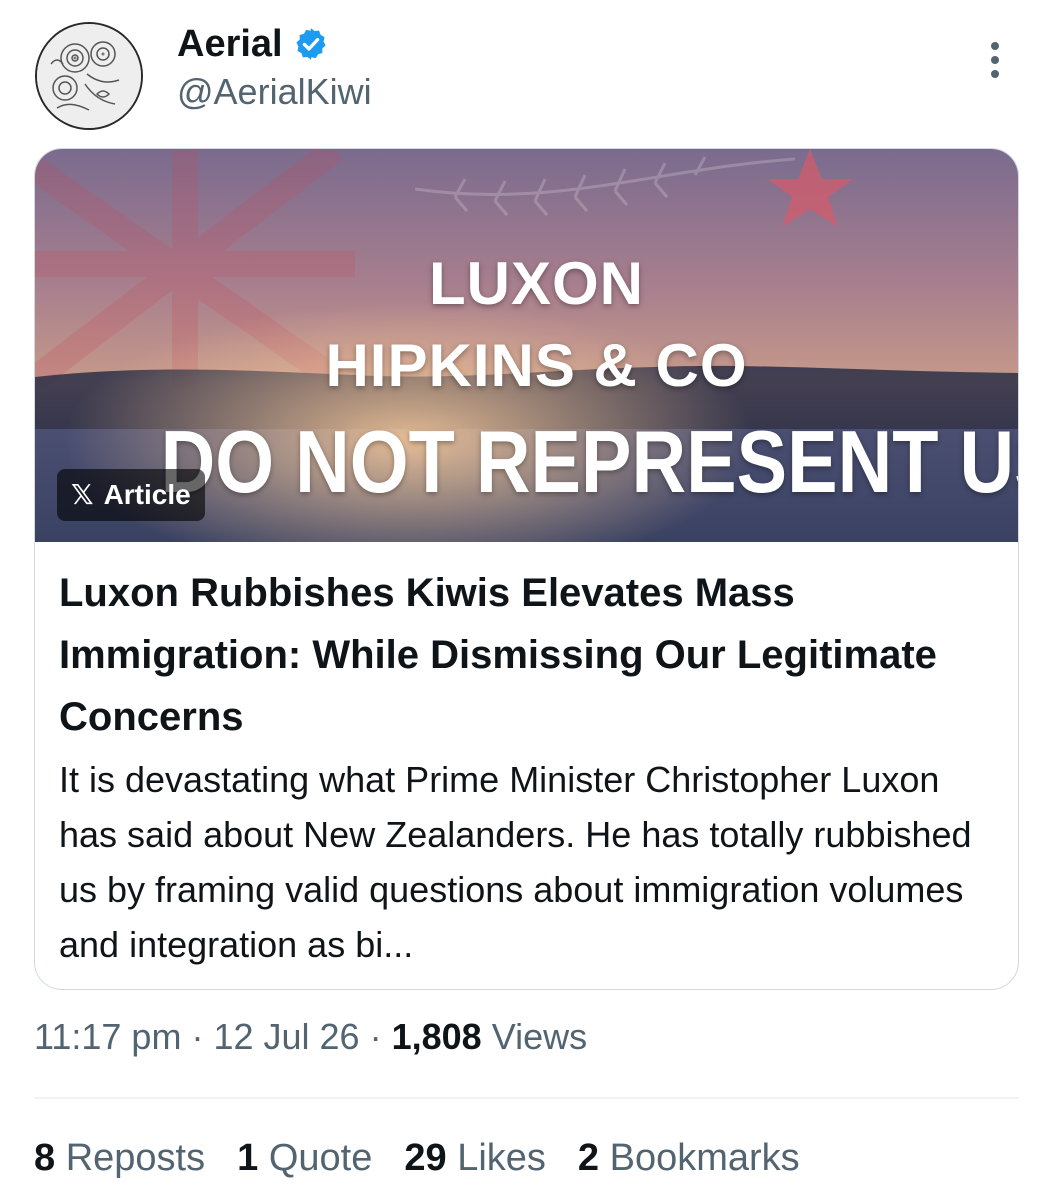  I want to click on verified-badge-icon, so click(311, 44).